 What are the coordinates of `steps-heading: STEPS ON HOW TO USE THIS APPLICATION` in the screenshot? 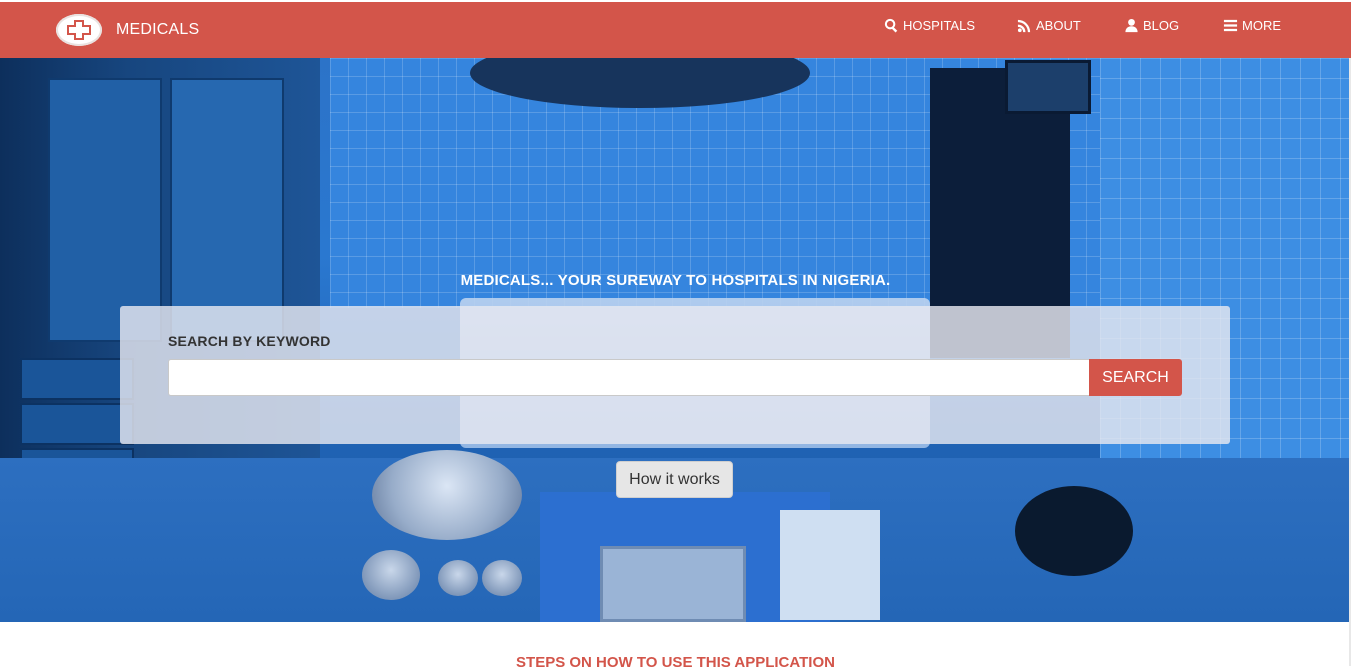 It's located at (675, 662).